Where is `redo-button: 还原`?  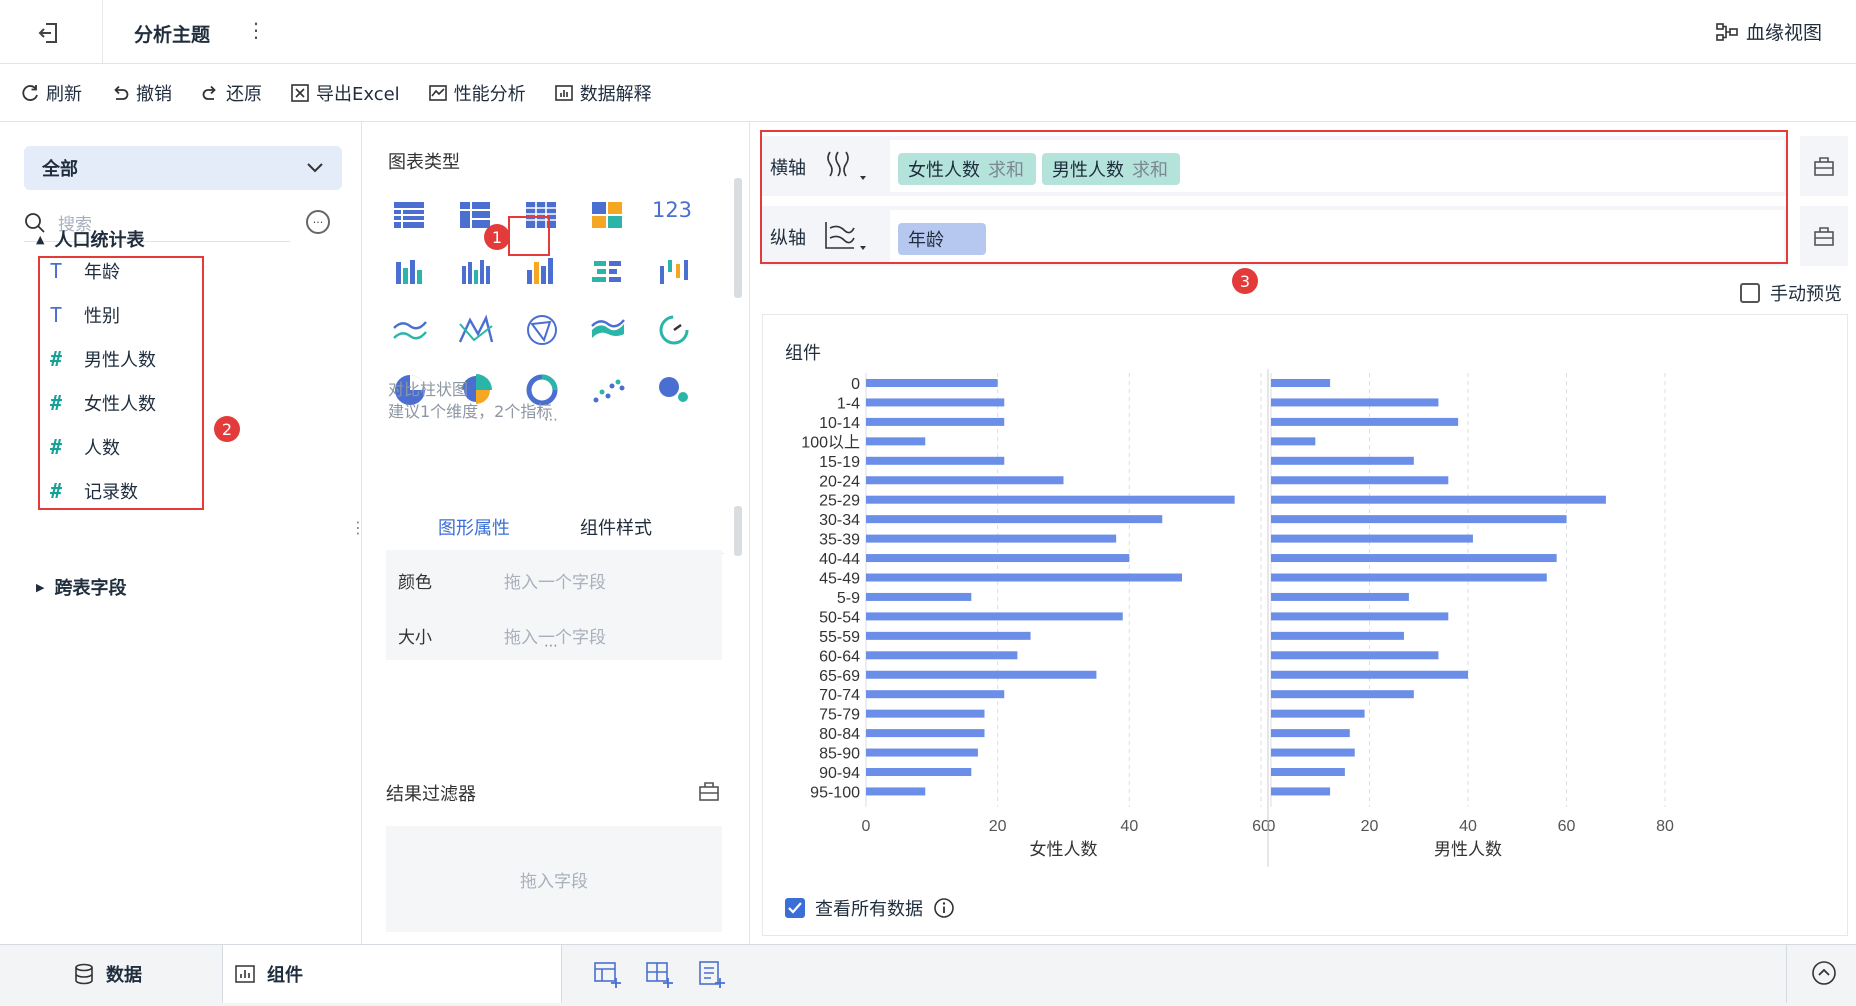 redo-button: 还原 is located at coordinates (231, 93).